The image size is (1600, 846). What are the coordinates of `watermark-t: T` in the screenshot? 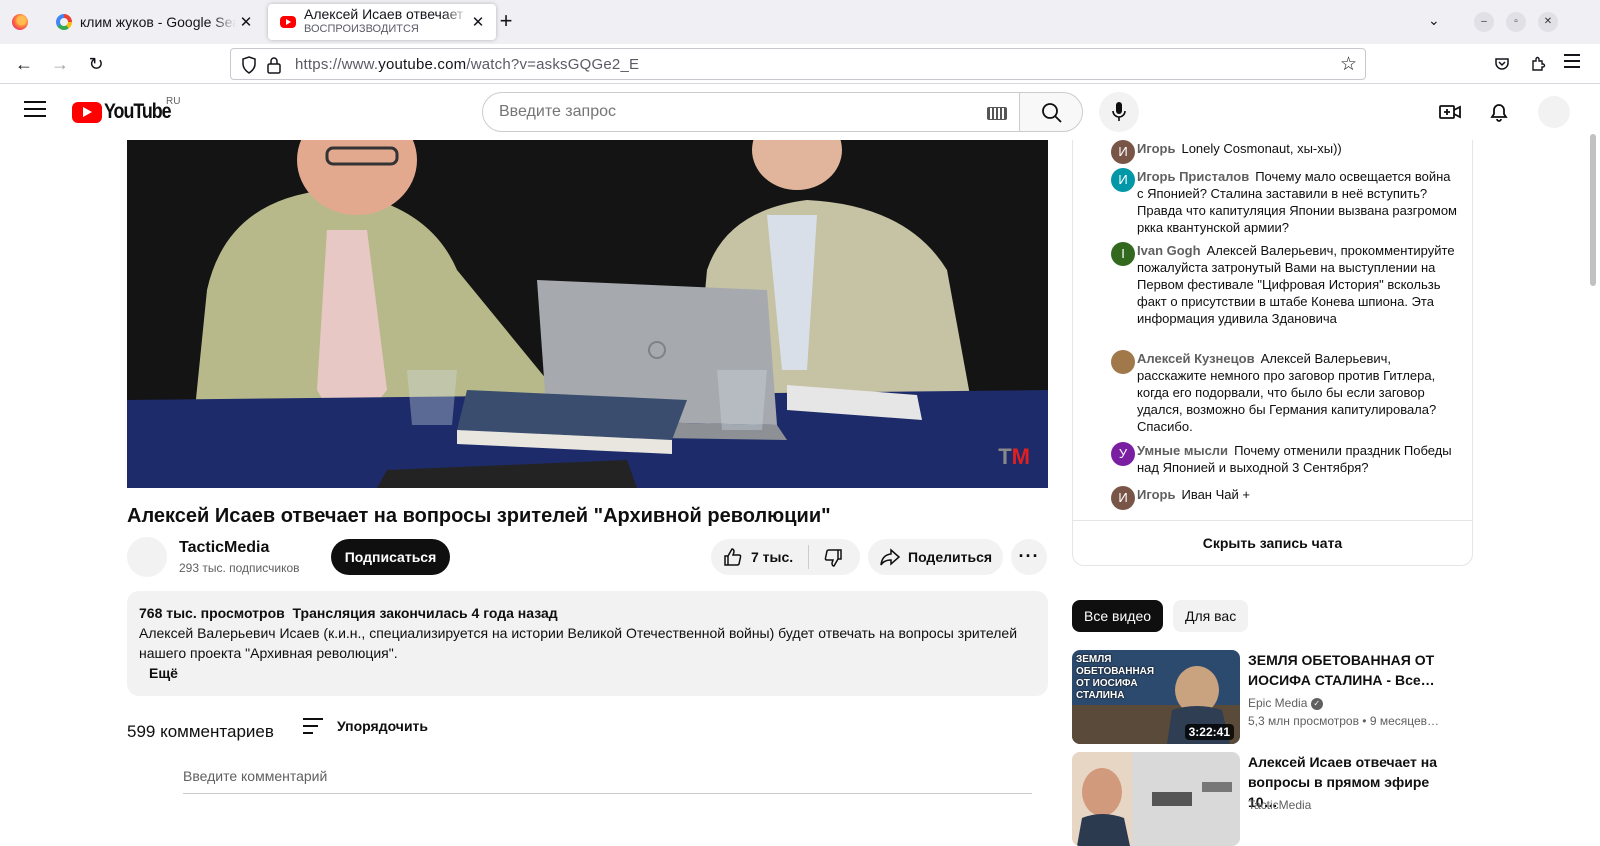 It's located at (1005, 456).